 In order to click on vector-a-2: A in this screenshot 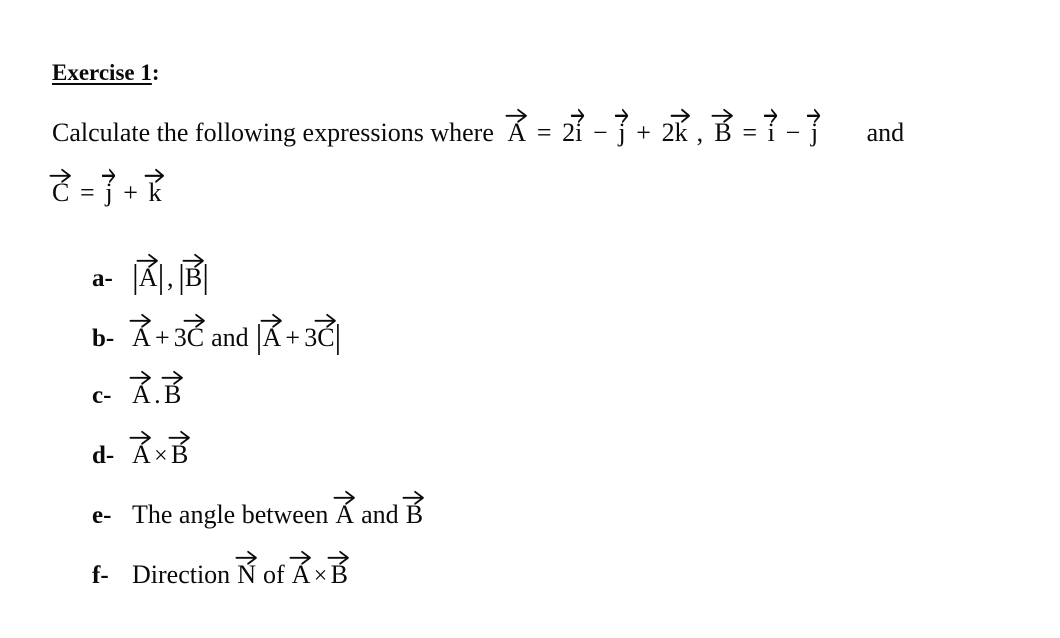, I will do `click(271, 332)`.